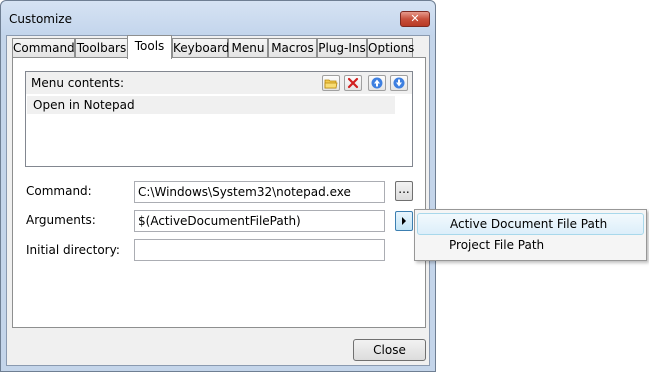  I want to click on new-folder-icon, so click(331, 84).